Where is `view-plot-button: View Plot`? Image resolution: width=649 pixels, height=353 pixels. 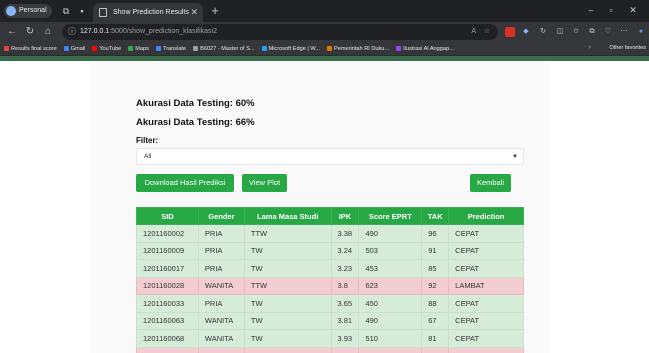 view-plot-button: View Plot is located at coordinates (264, 183).